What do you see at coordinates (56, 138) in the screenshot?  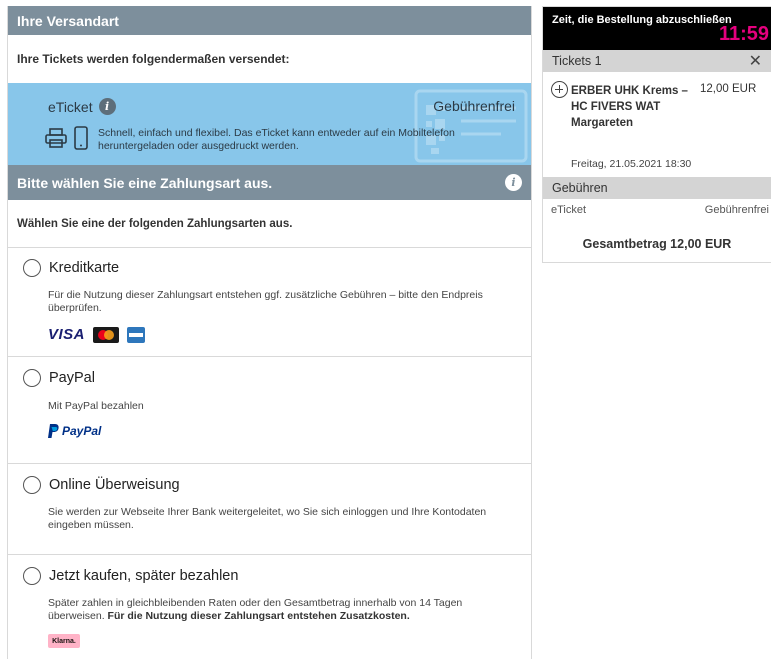 I see `printer-icon` at bounding box center [56, 138].